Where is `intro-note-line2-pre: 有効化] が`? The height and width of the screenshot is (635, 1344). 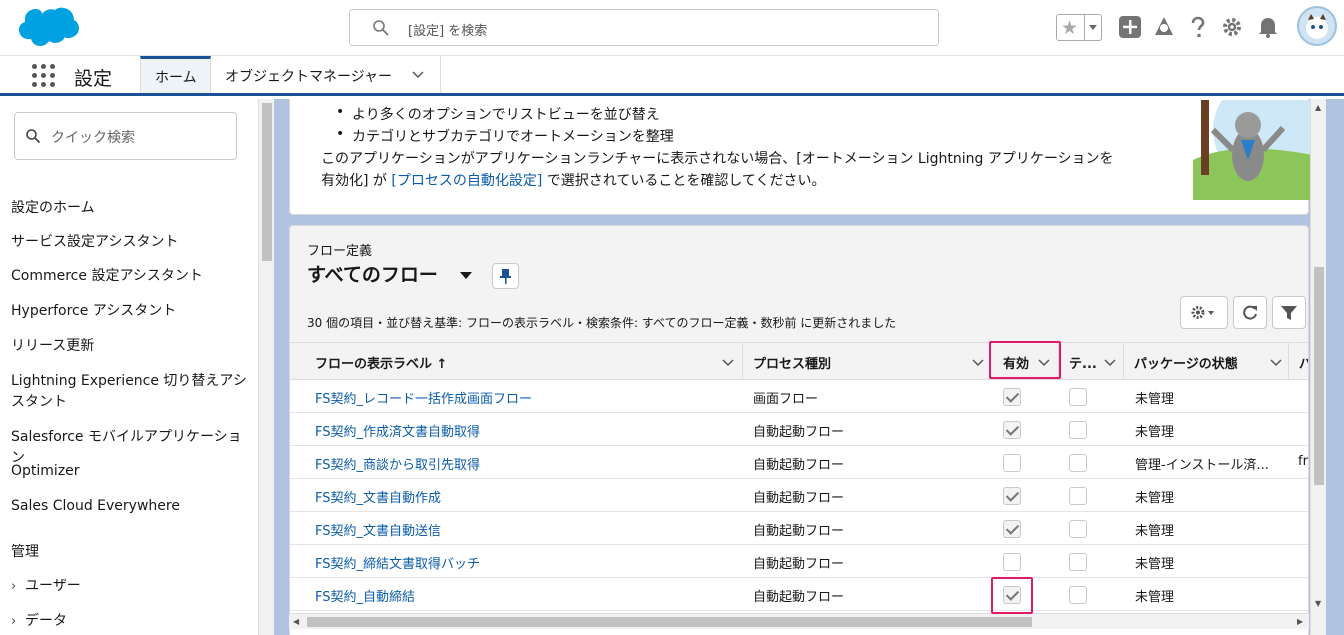
intro-note-line2-pre: 有効化] が is located at coordinates (356, 181).